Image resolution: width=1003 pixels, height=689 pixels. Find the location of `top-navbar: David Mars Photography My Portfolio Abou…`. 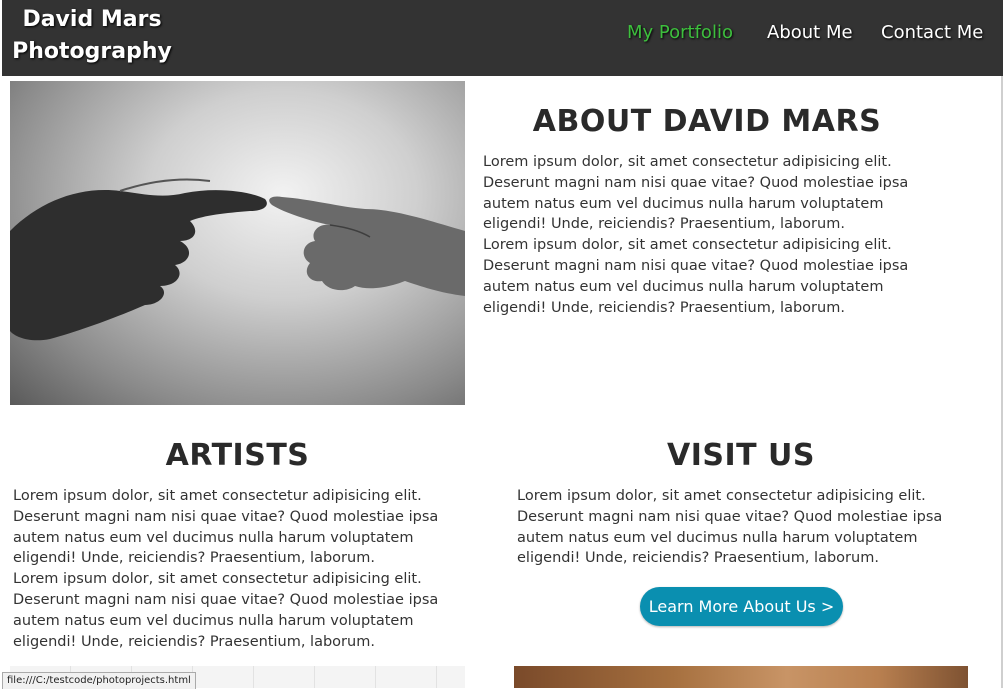

top-navbar: David Mars Photography My Portfolio Abou… is located at coordinates (502, 38).